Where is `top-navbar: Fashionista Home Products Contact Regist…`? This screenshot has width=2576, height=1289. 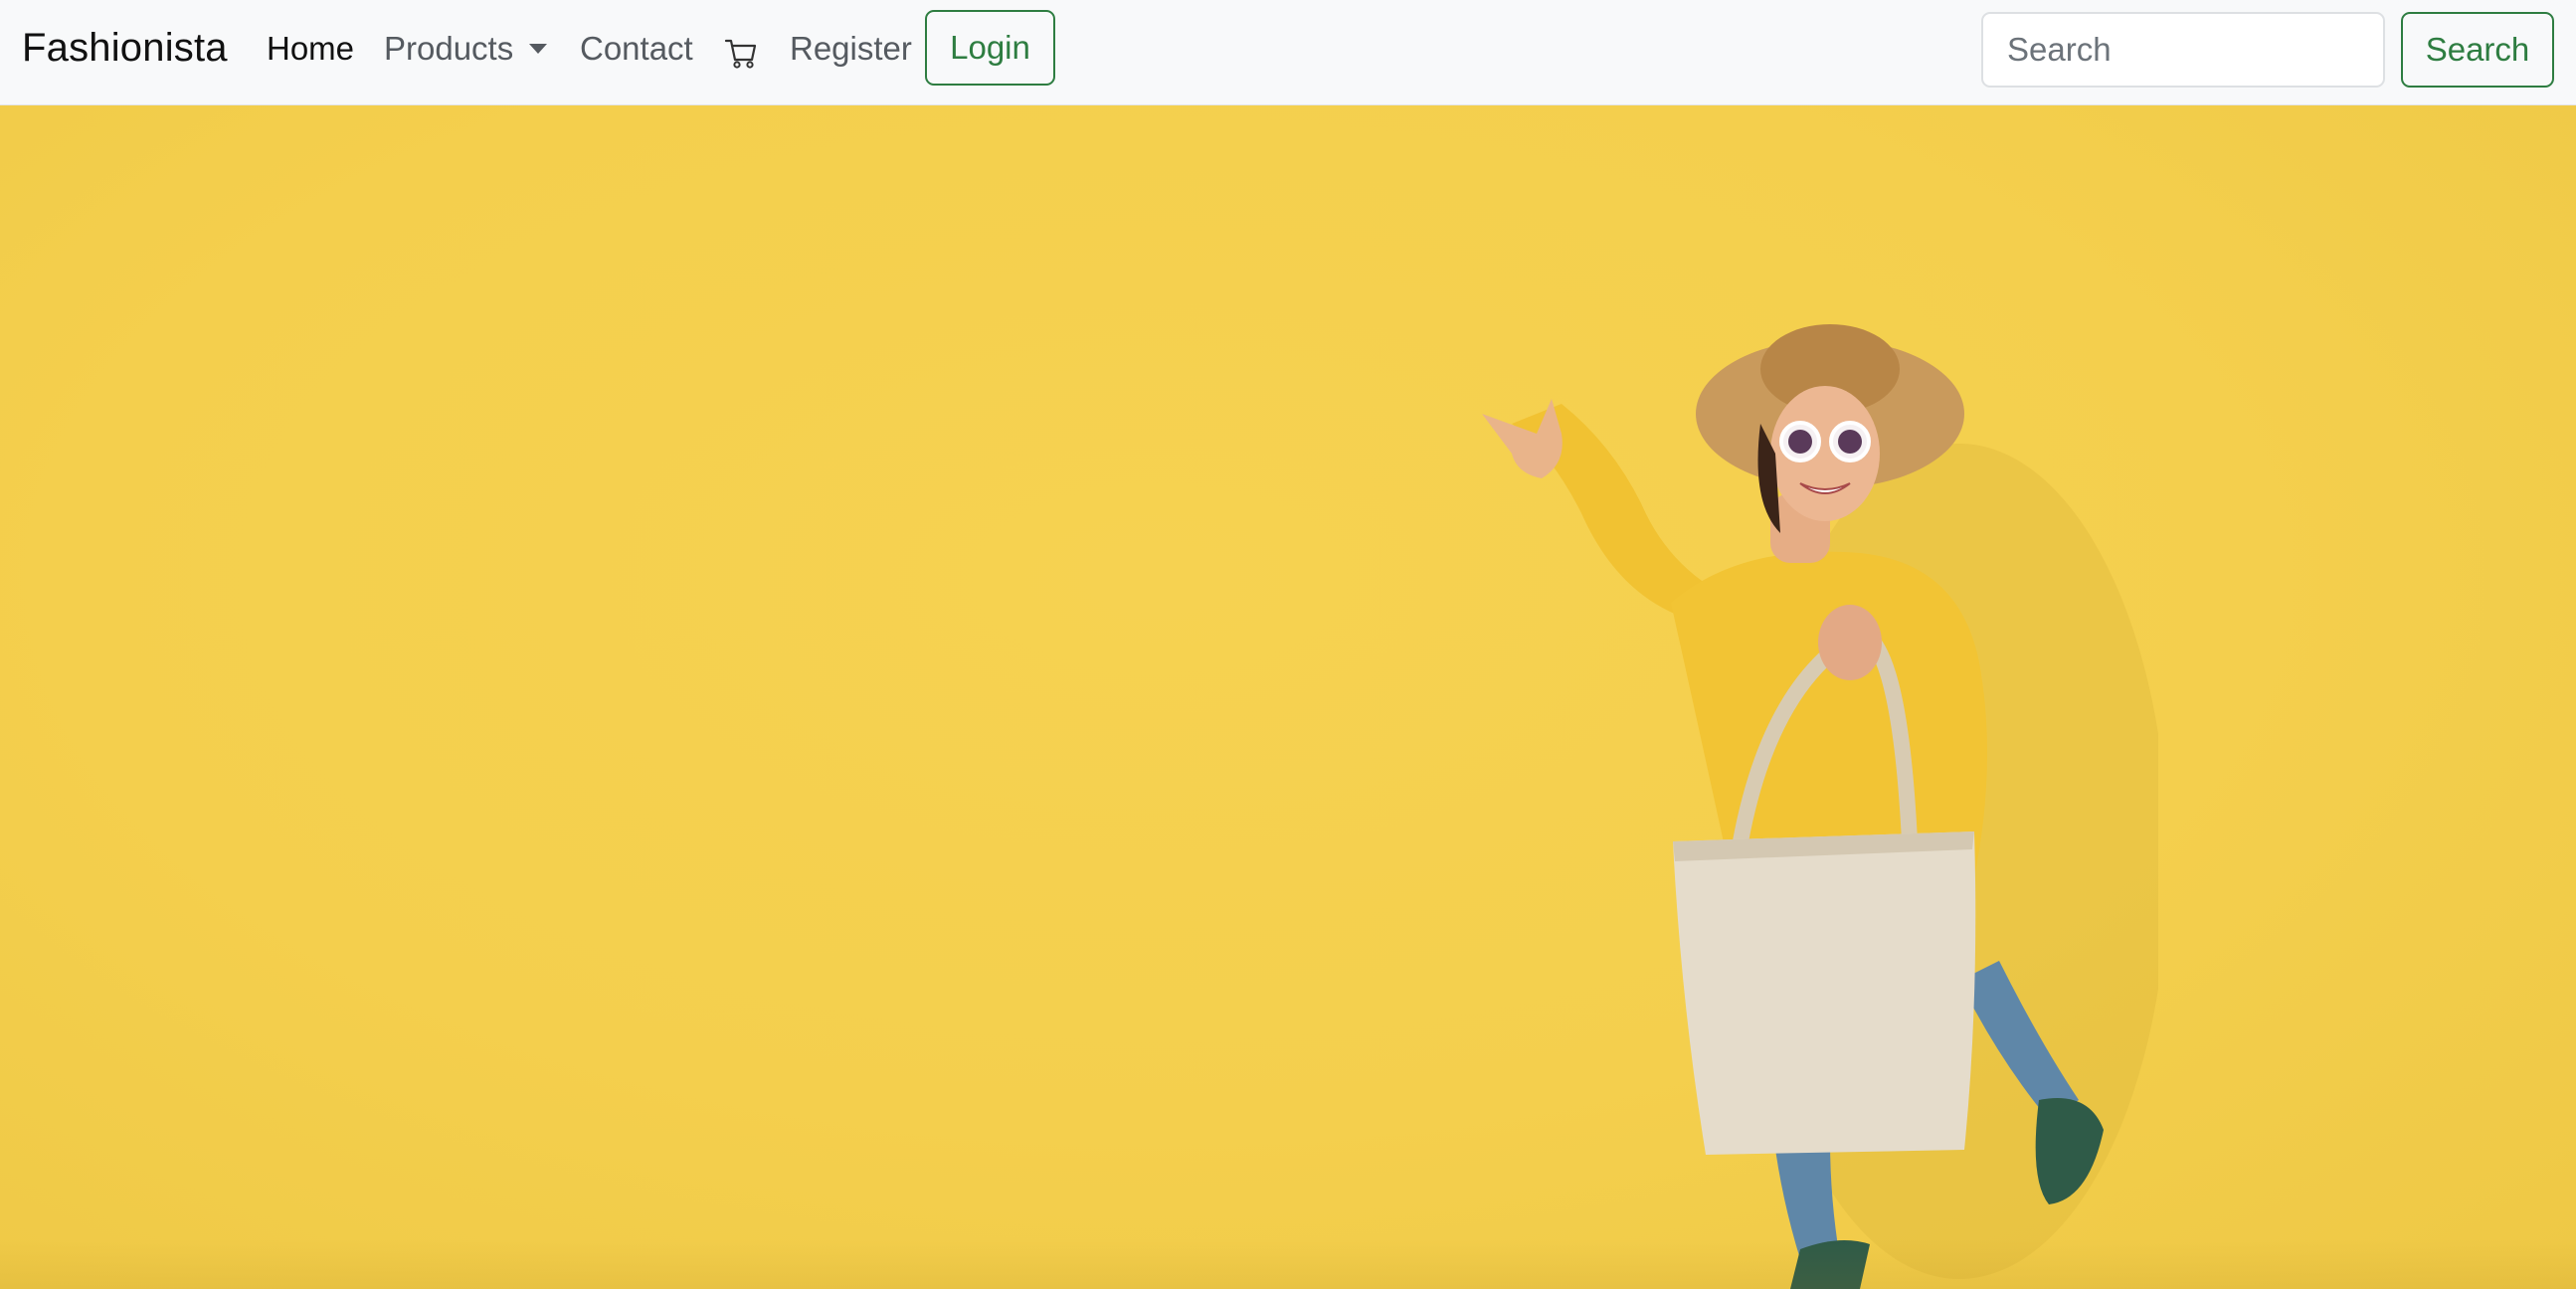 top-navbar: Fashionista Home Products Contact Regist… is located at coordinates (1288, 52).